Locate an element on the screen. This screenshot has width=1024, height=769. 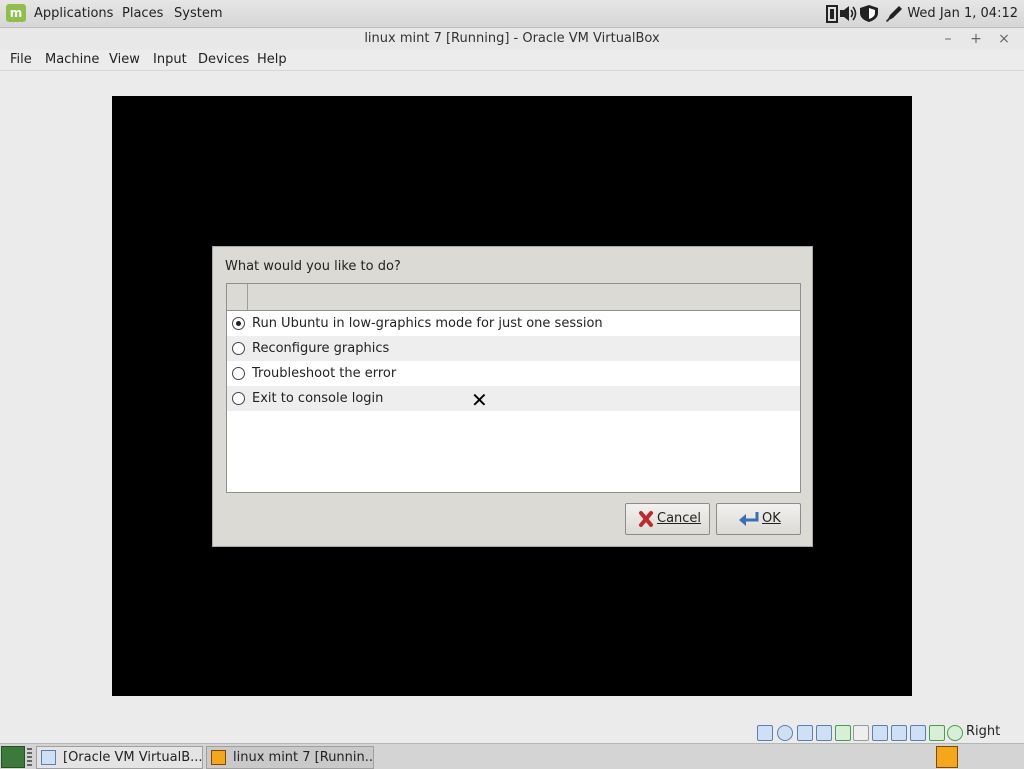
pen-icon is located at coordinates (894, 13).